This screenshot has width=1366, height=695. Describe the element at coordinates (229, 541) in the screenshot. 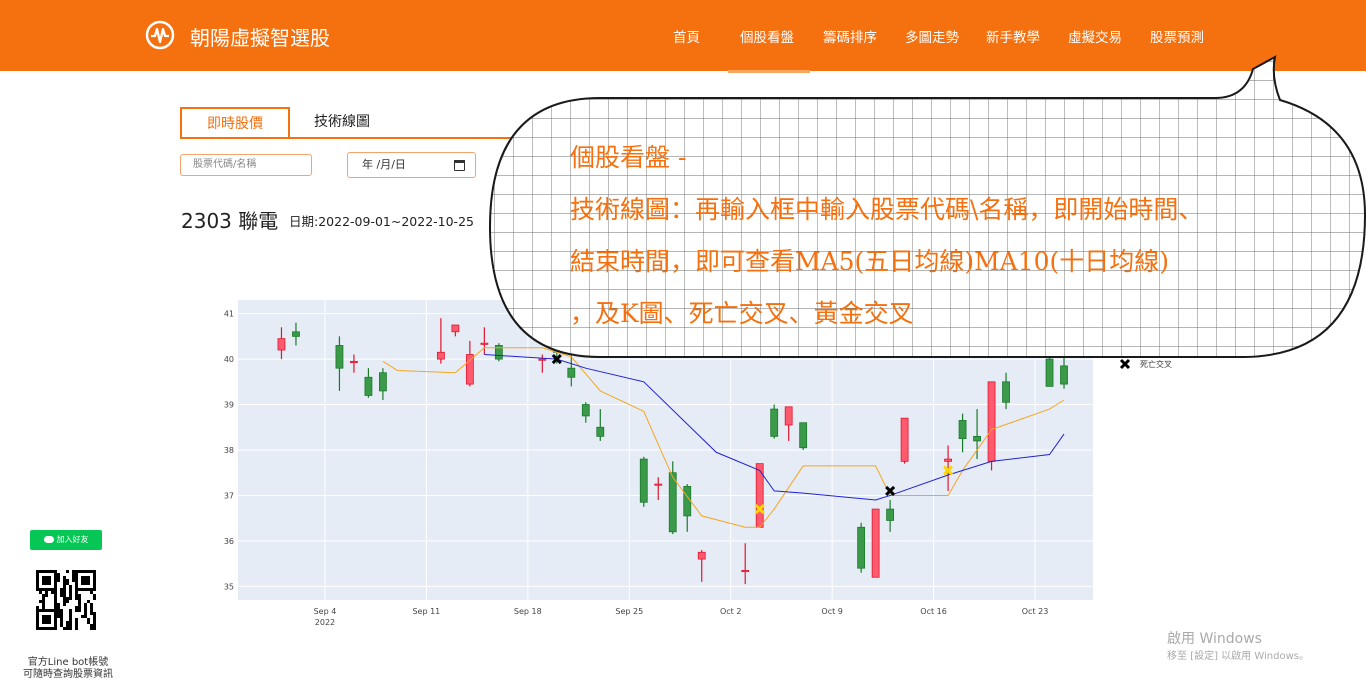

I see `y-tick-label: 36` at that location.